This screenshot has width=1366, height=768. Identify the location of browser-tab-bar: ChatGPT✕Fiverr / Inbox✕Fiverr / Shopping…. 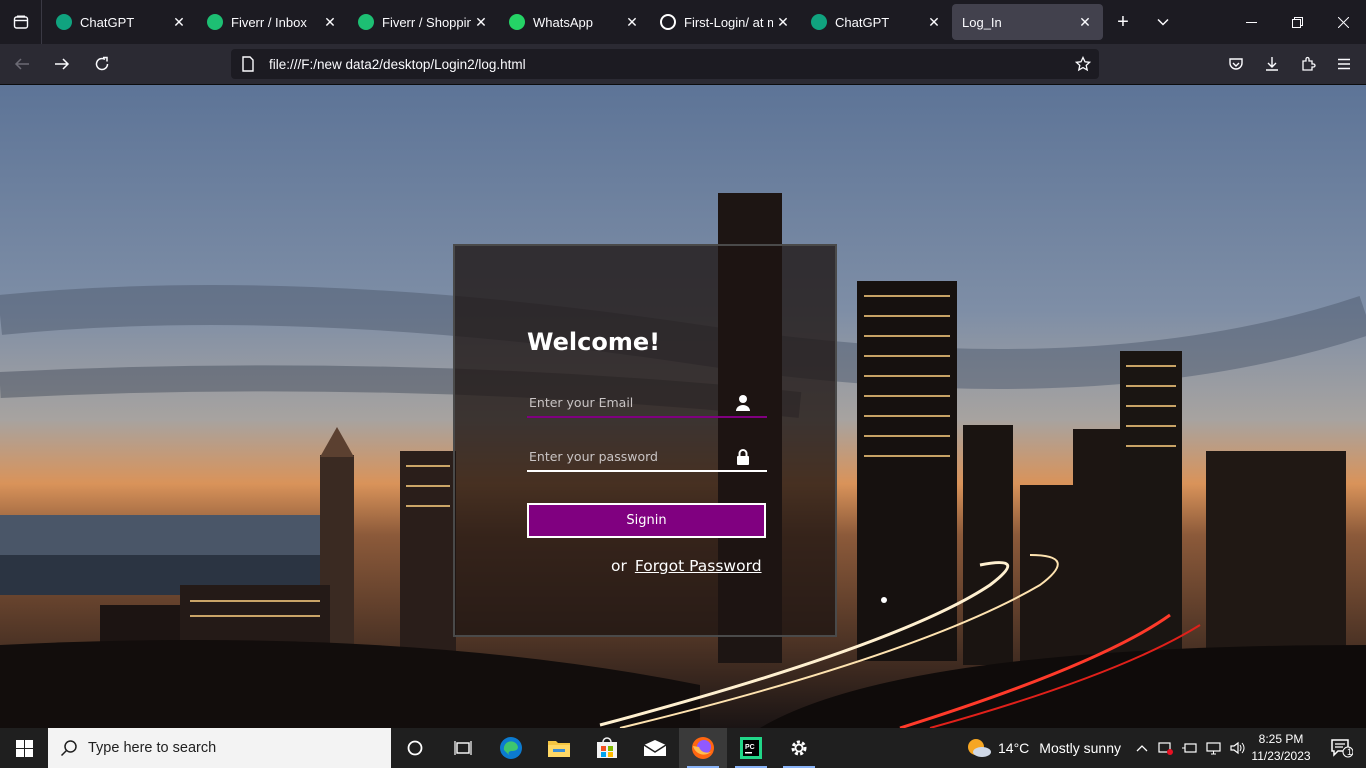
(683, 22).